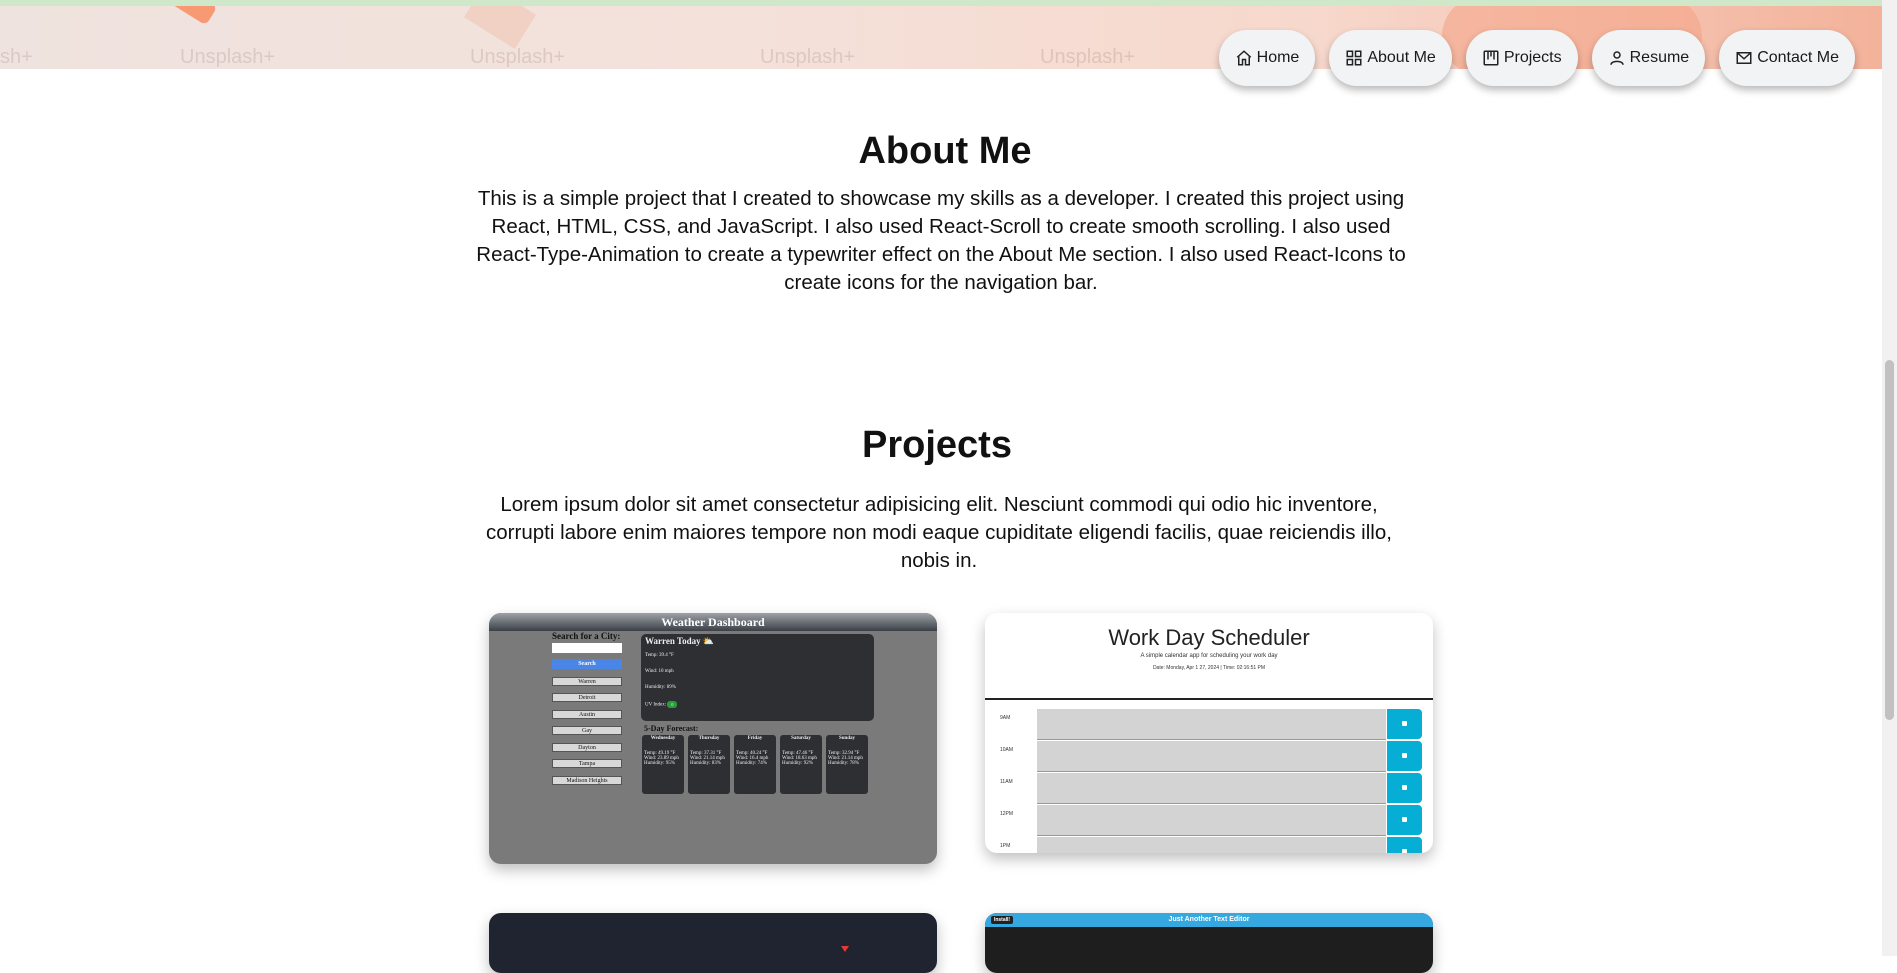 The height and width of the screenshot is (973, 1897). Describe the element at coordinates (1278, 57) in the screenshot. I see `nav-home-label: Home` at that location.